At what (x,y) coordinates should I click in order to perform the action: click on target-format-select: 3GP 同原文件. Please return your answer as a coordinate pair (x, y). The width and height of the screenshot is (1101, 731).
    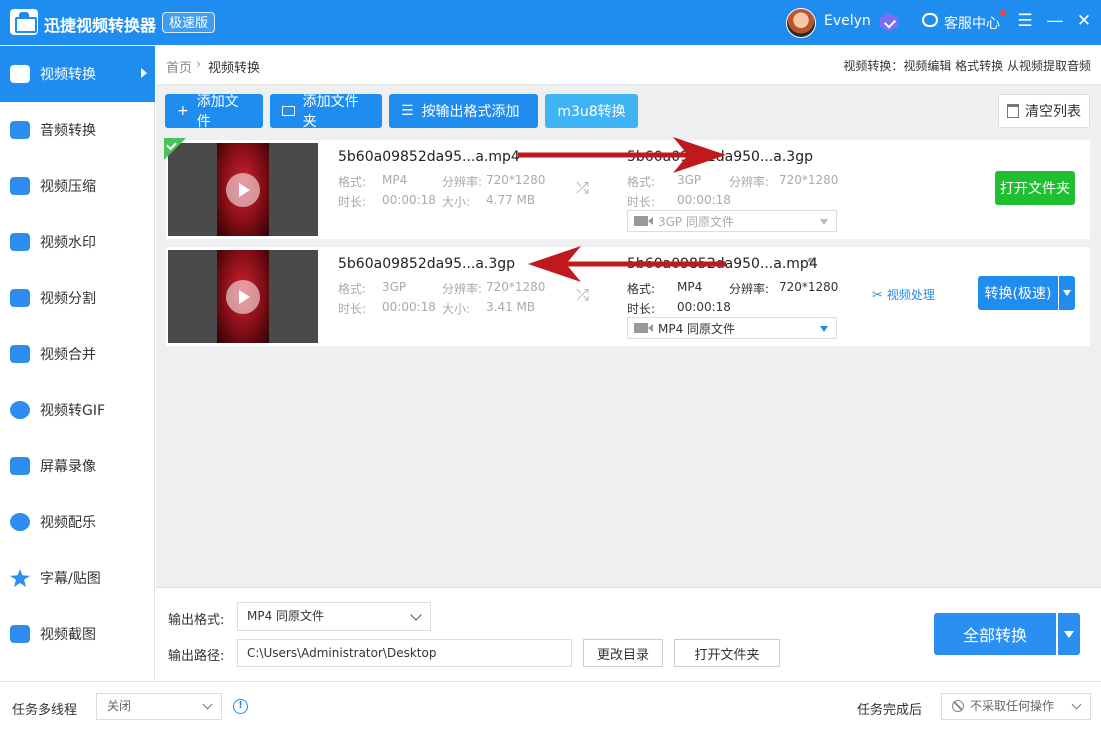
    Looking at the image, I should click on (732, 221).